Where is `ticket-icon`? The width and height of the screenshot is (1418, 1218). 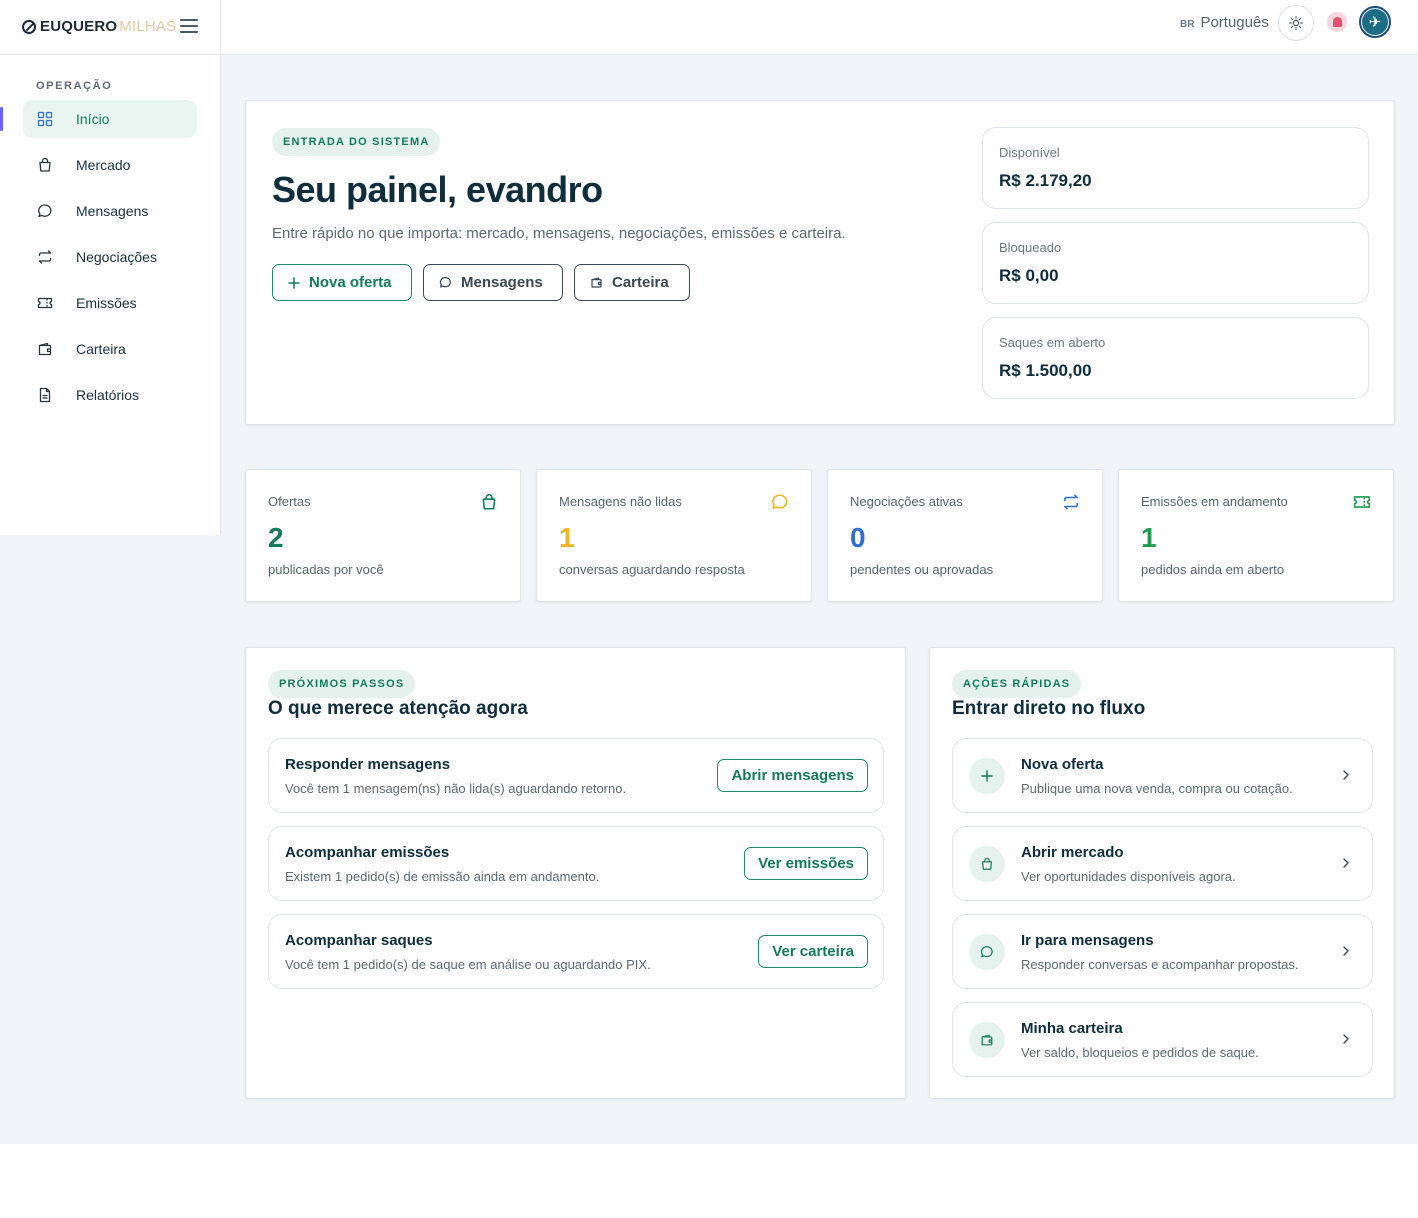
ticket-icon is located at coordinates (1362, 502).